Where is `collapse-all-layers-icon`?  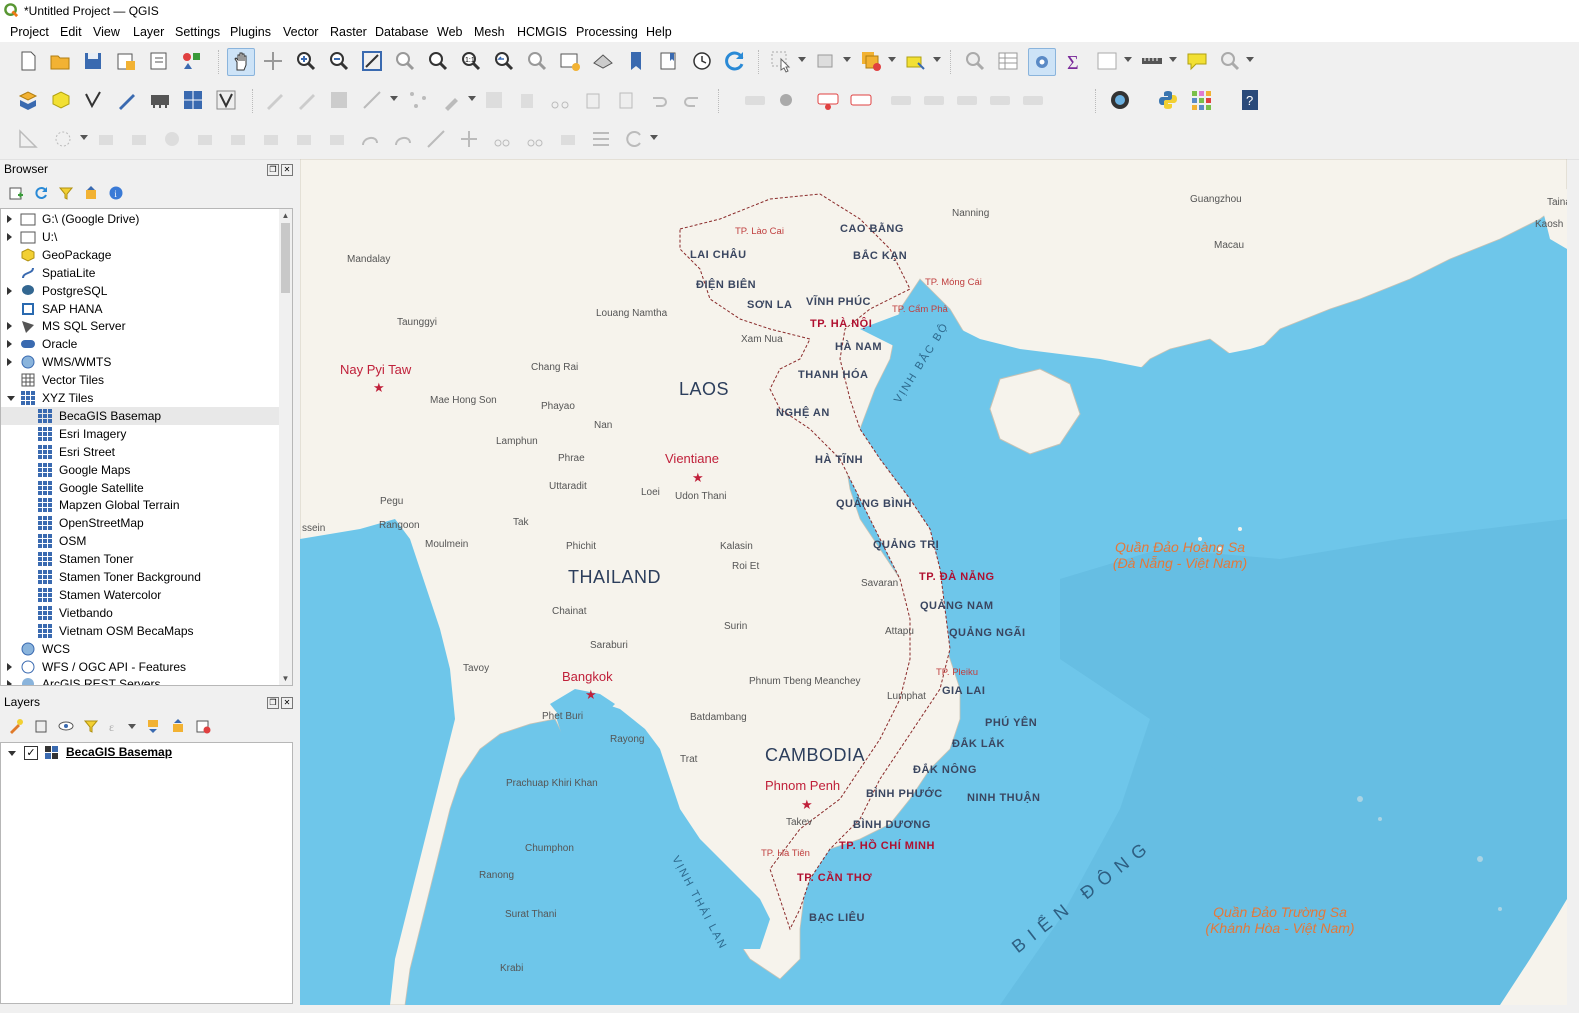
collapse-all-layers-icon is located at coordinates (178, 726).